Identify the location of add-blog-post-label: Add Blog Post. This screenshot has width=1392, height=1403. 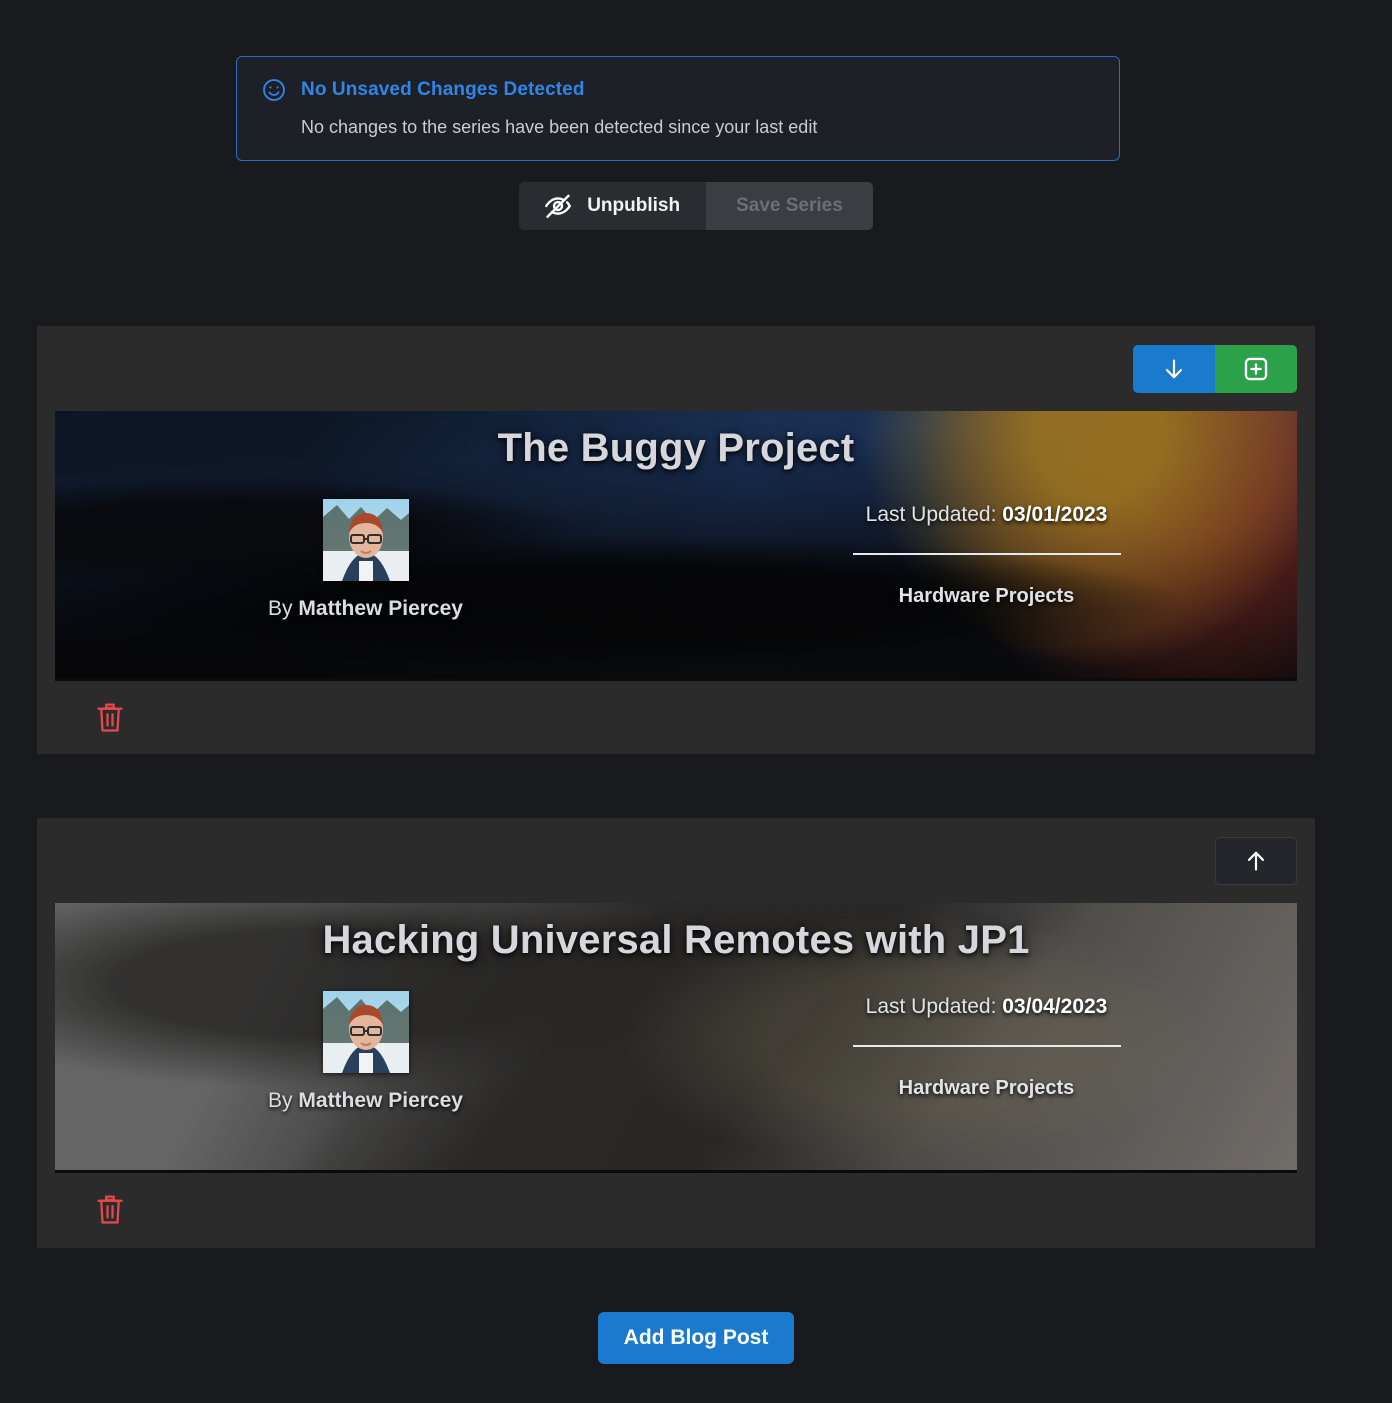
(696, 1337).